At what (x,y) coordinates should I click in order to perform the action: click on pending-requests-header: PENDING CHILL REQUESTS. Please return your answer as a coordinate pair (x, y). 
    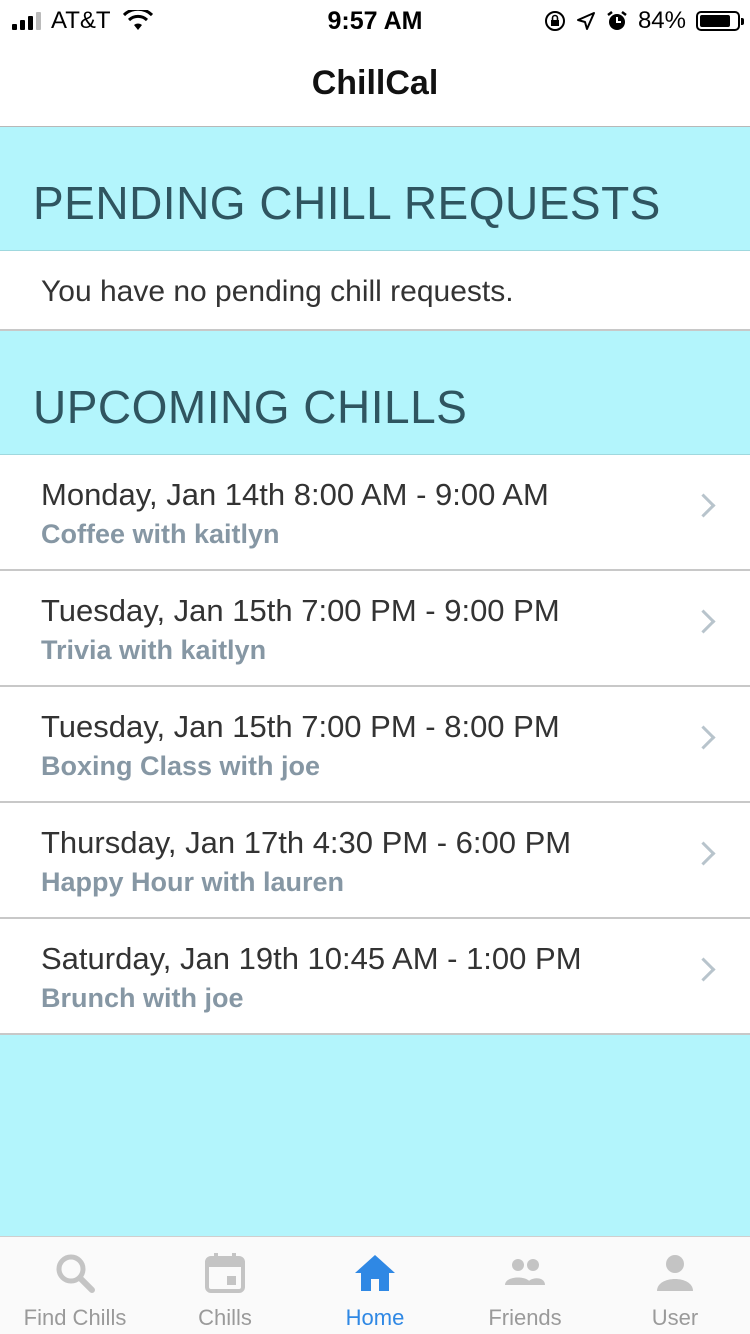
    Looking at the image, I should click on (375, 189).